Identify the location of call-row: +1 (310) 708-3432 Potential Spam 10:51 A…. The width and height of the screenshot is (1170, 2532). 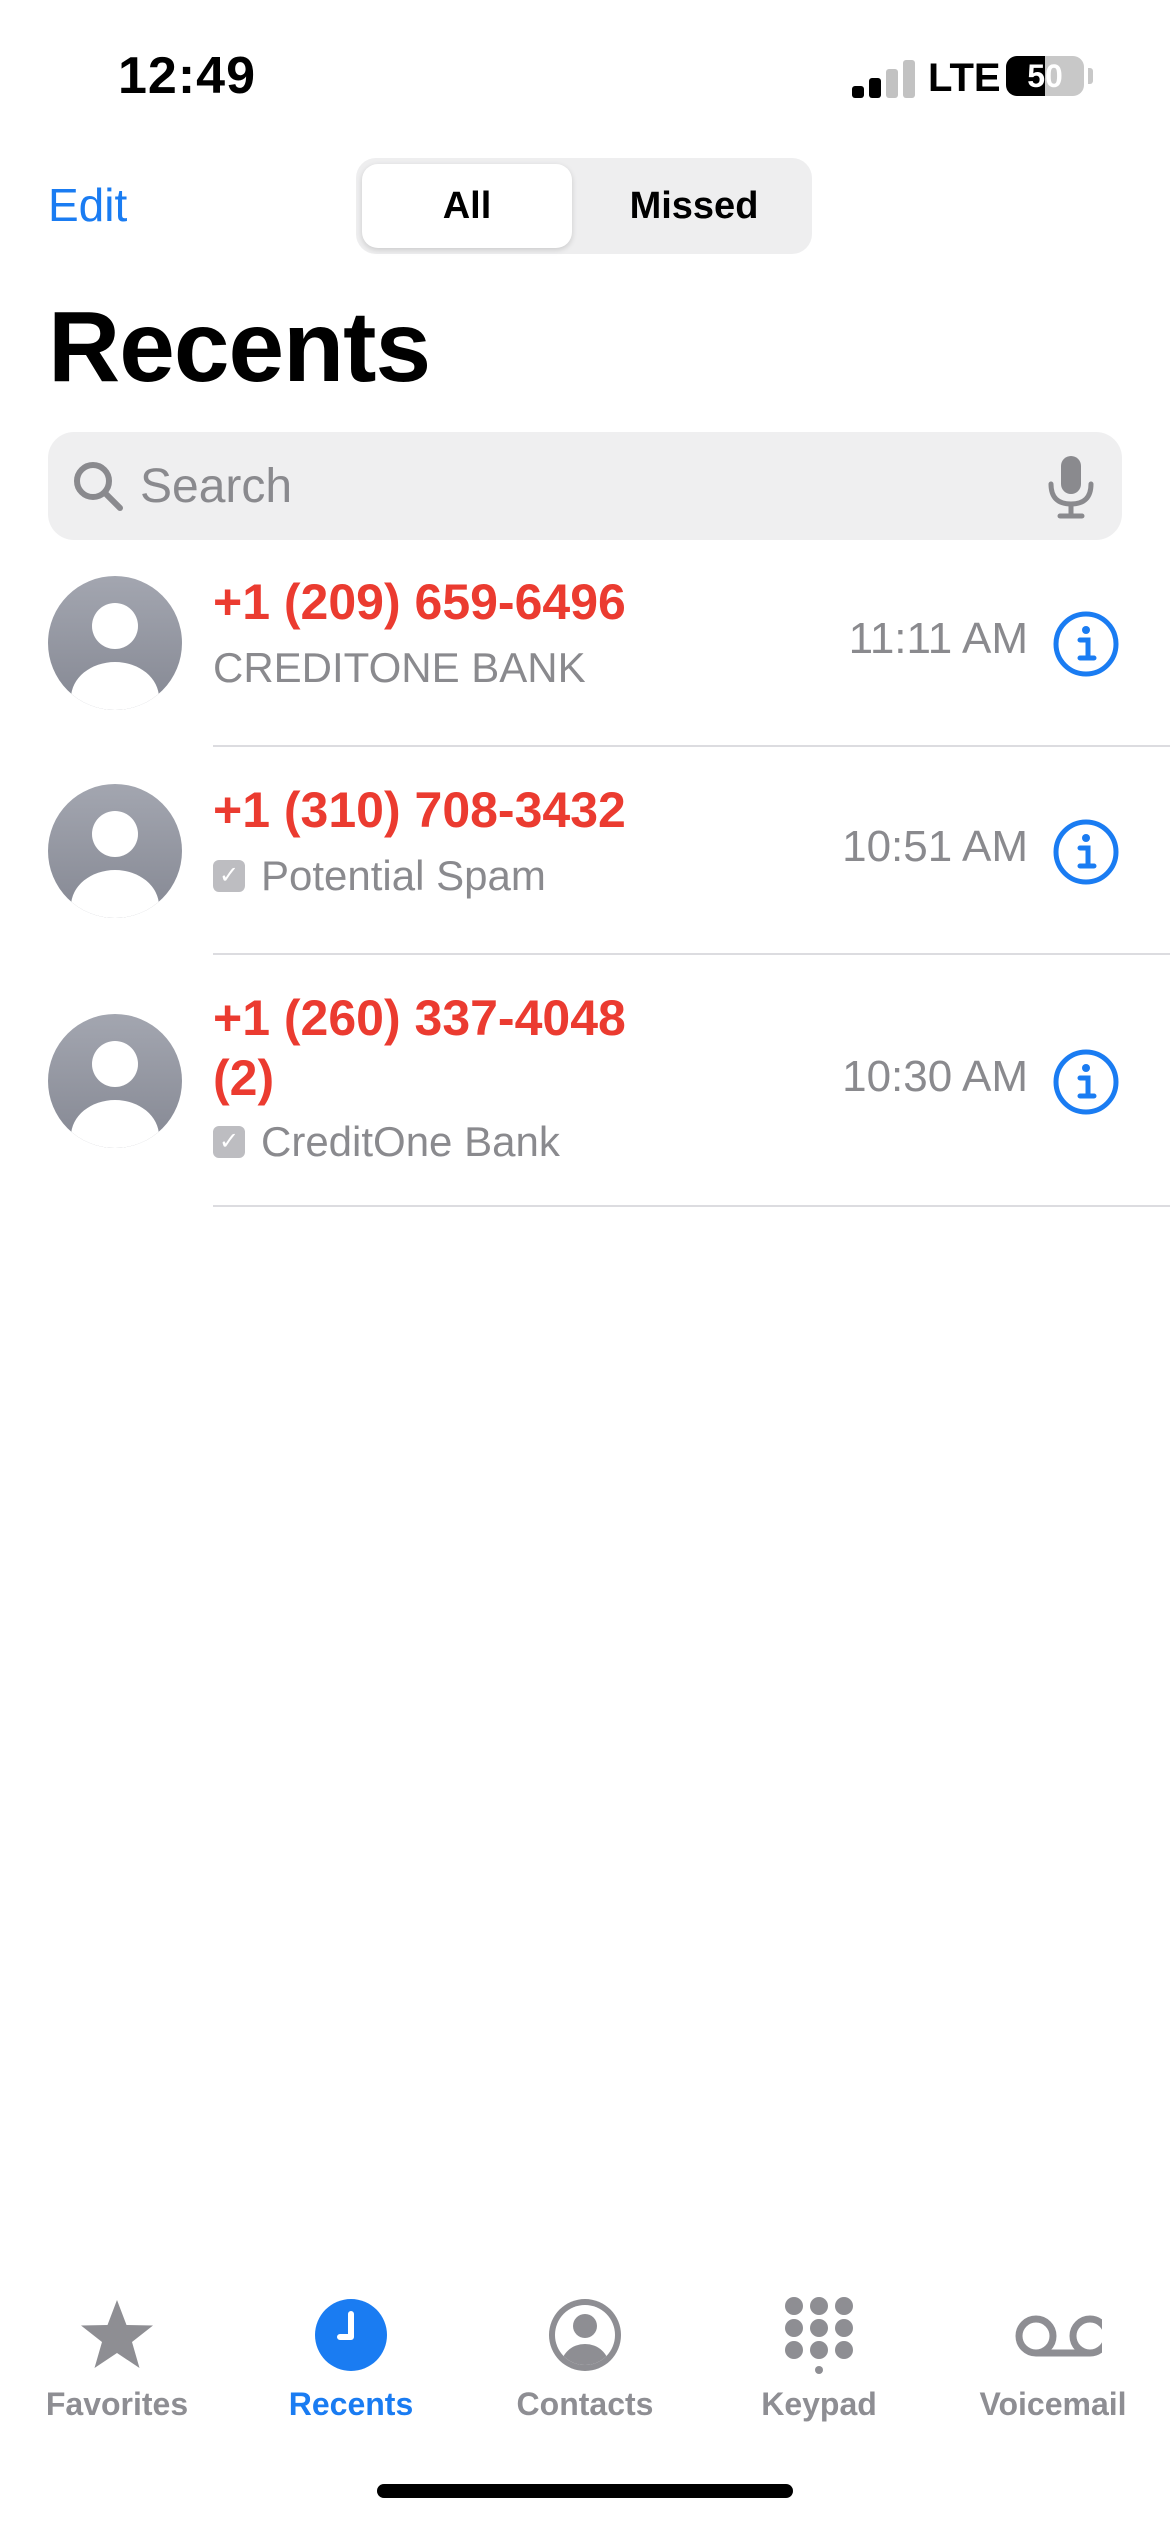
(585, 861).